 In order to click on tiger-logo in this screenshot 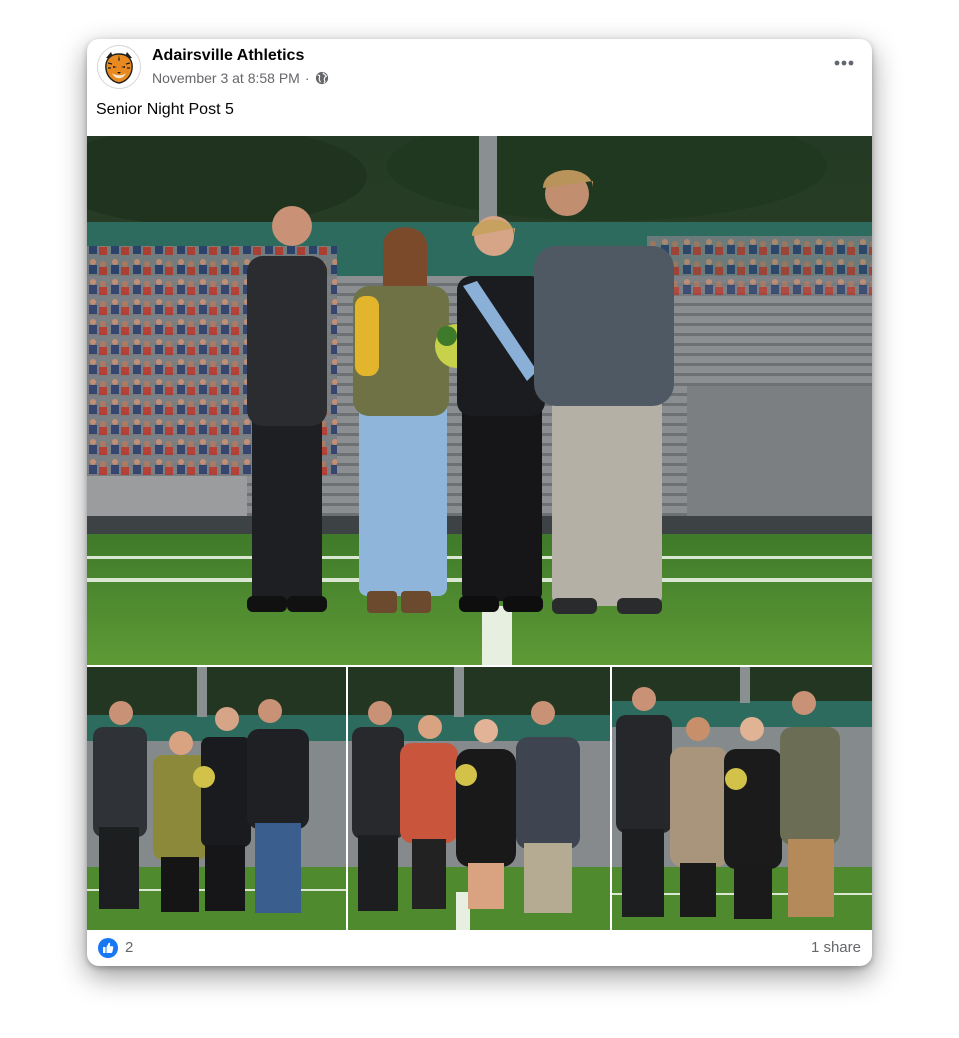, I will do `click(119, 67)`.